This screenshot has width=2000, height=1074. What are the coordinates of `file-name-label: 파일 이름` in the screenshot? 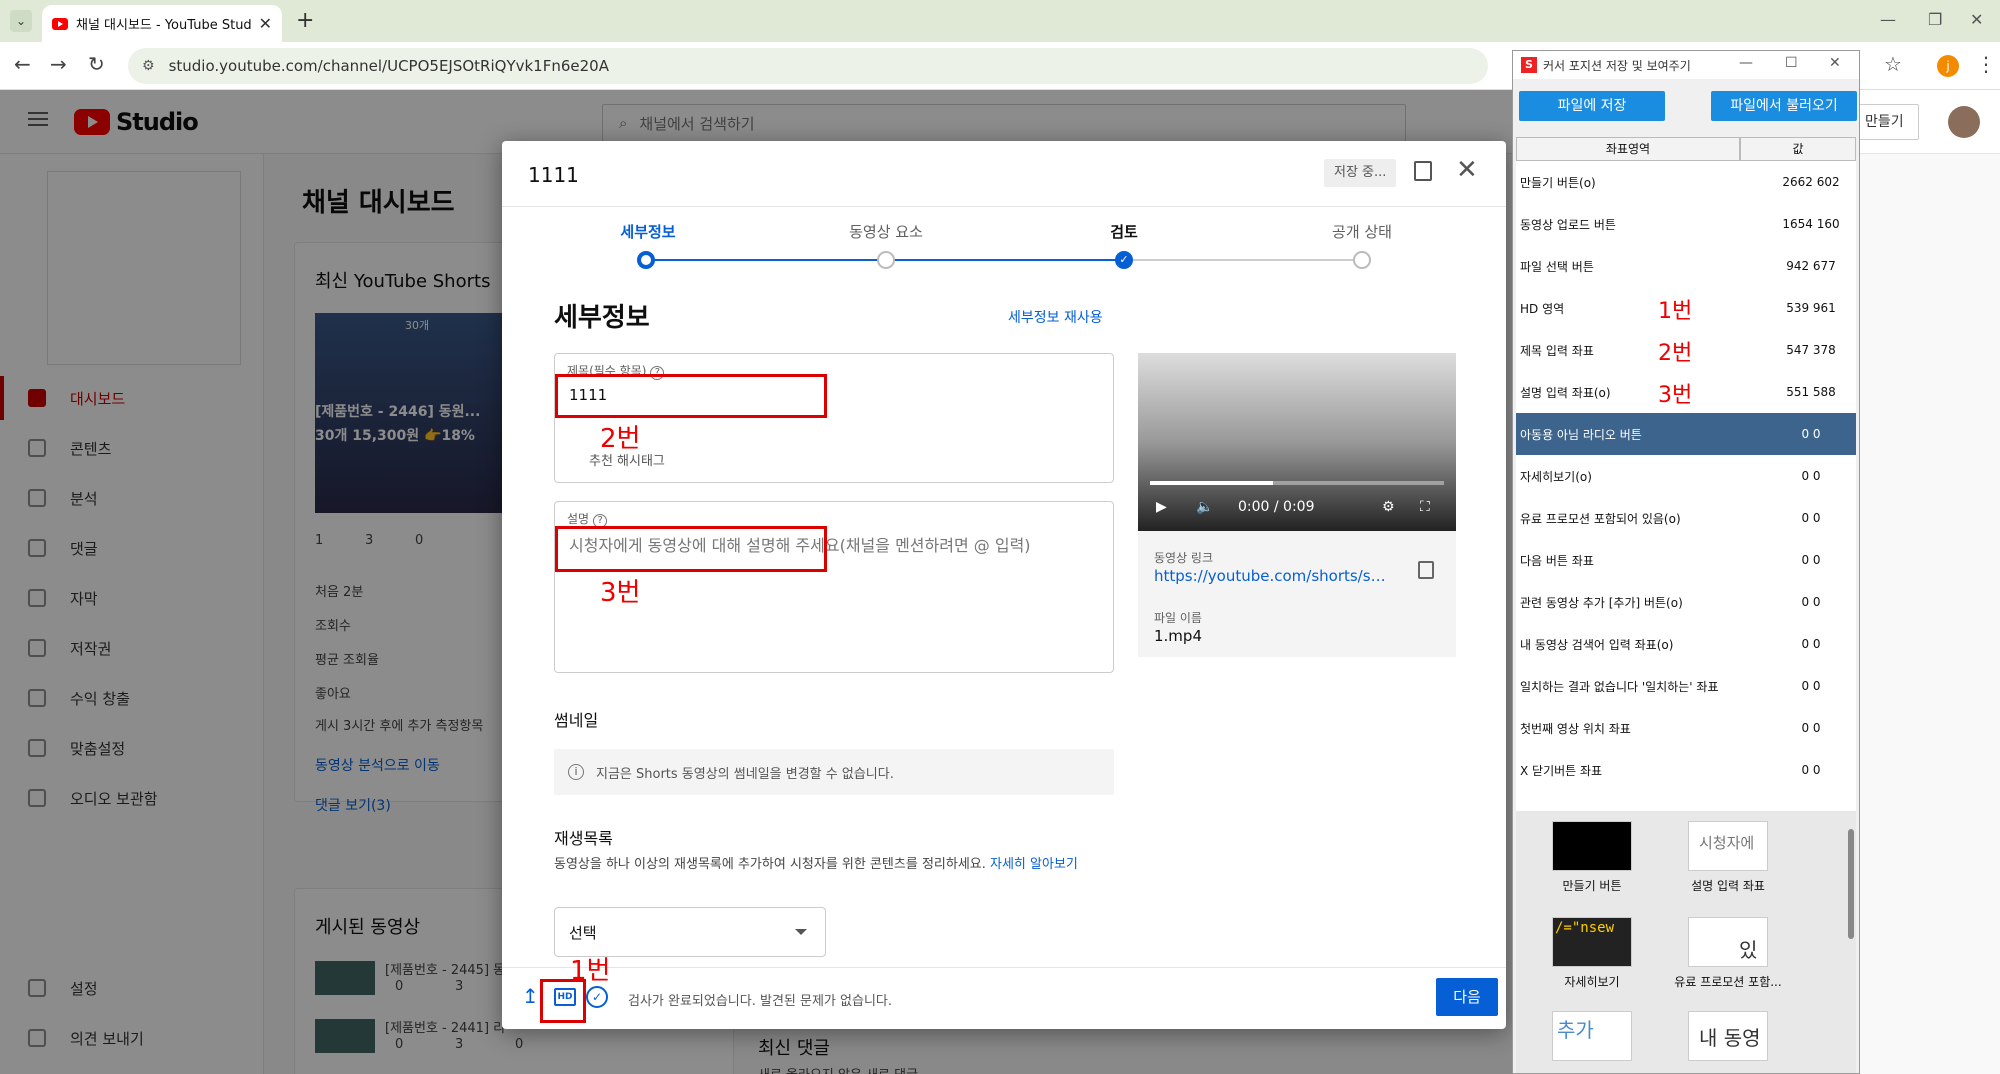 It's located at (1178, 618).